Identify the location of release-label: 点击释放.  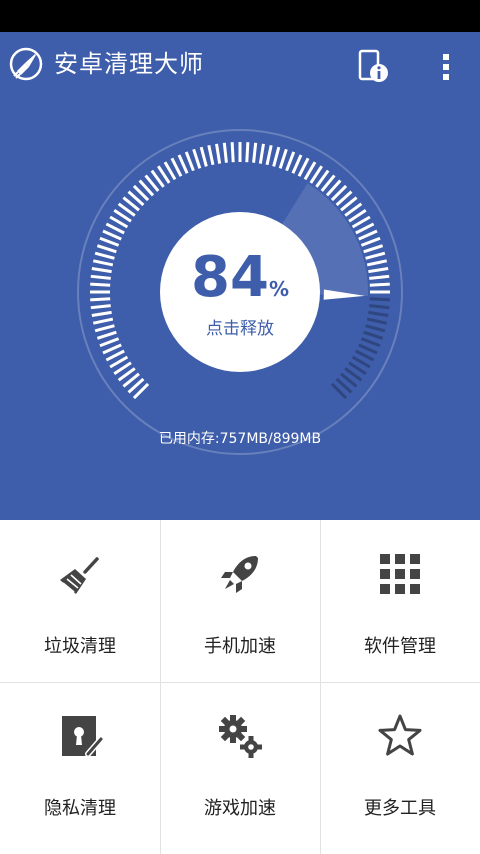
(240, 329).